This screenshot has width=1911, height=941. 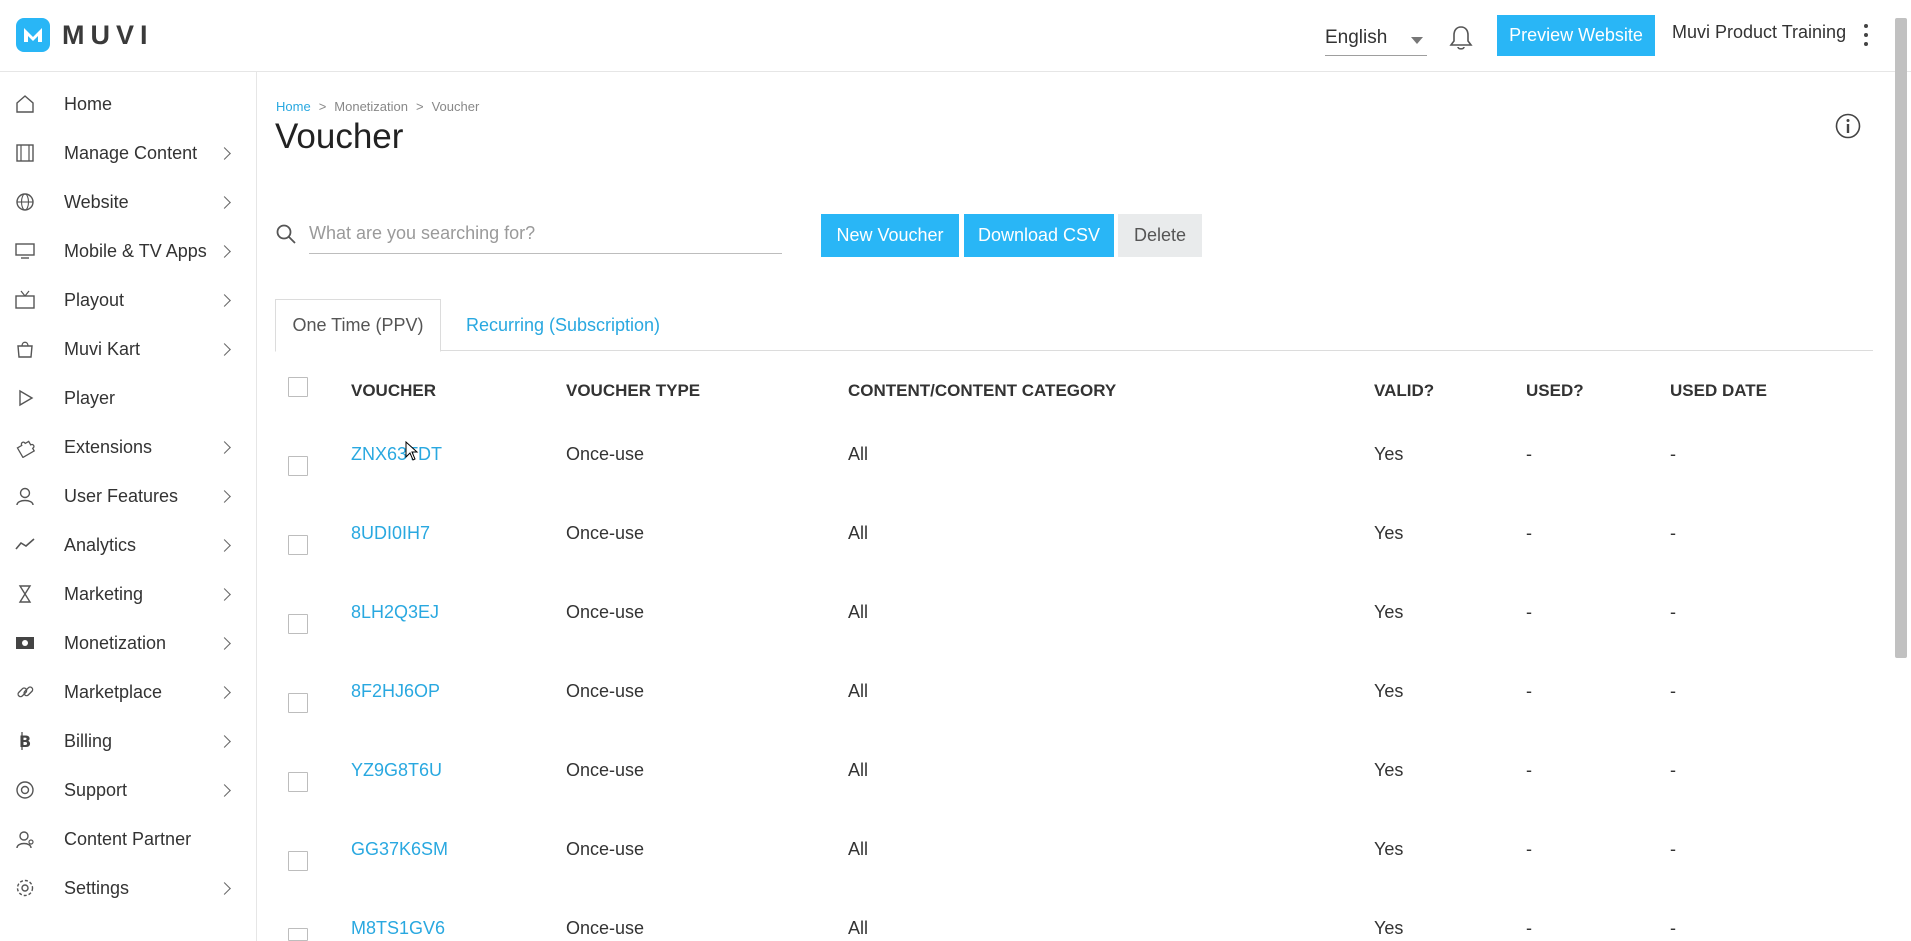 I want to click on logo-text: MUVI, so click(x=108, y=34).